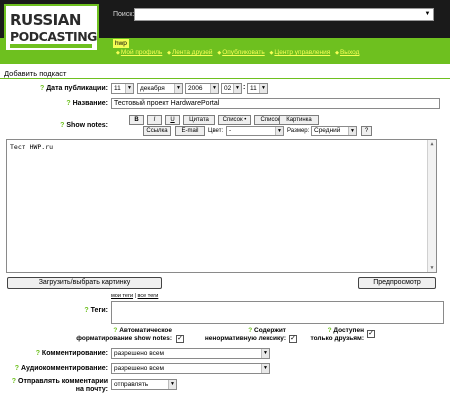  Describe the element at coordinates (122, 296) in the screenshot. I see `my-tags-link: мои теги` at that location.